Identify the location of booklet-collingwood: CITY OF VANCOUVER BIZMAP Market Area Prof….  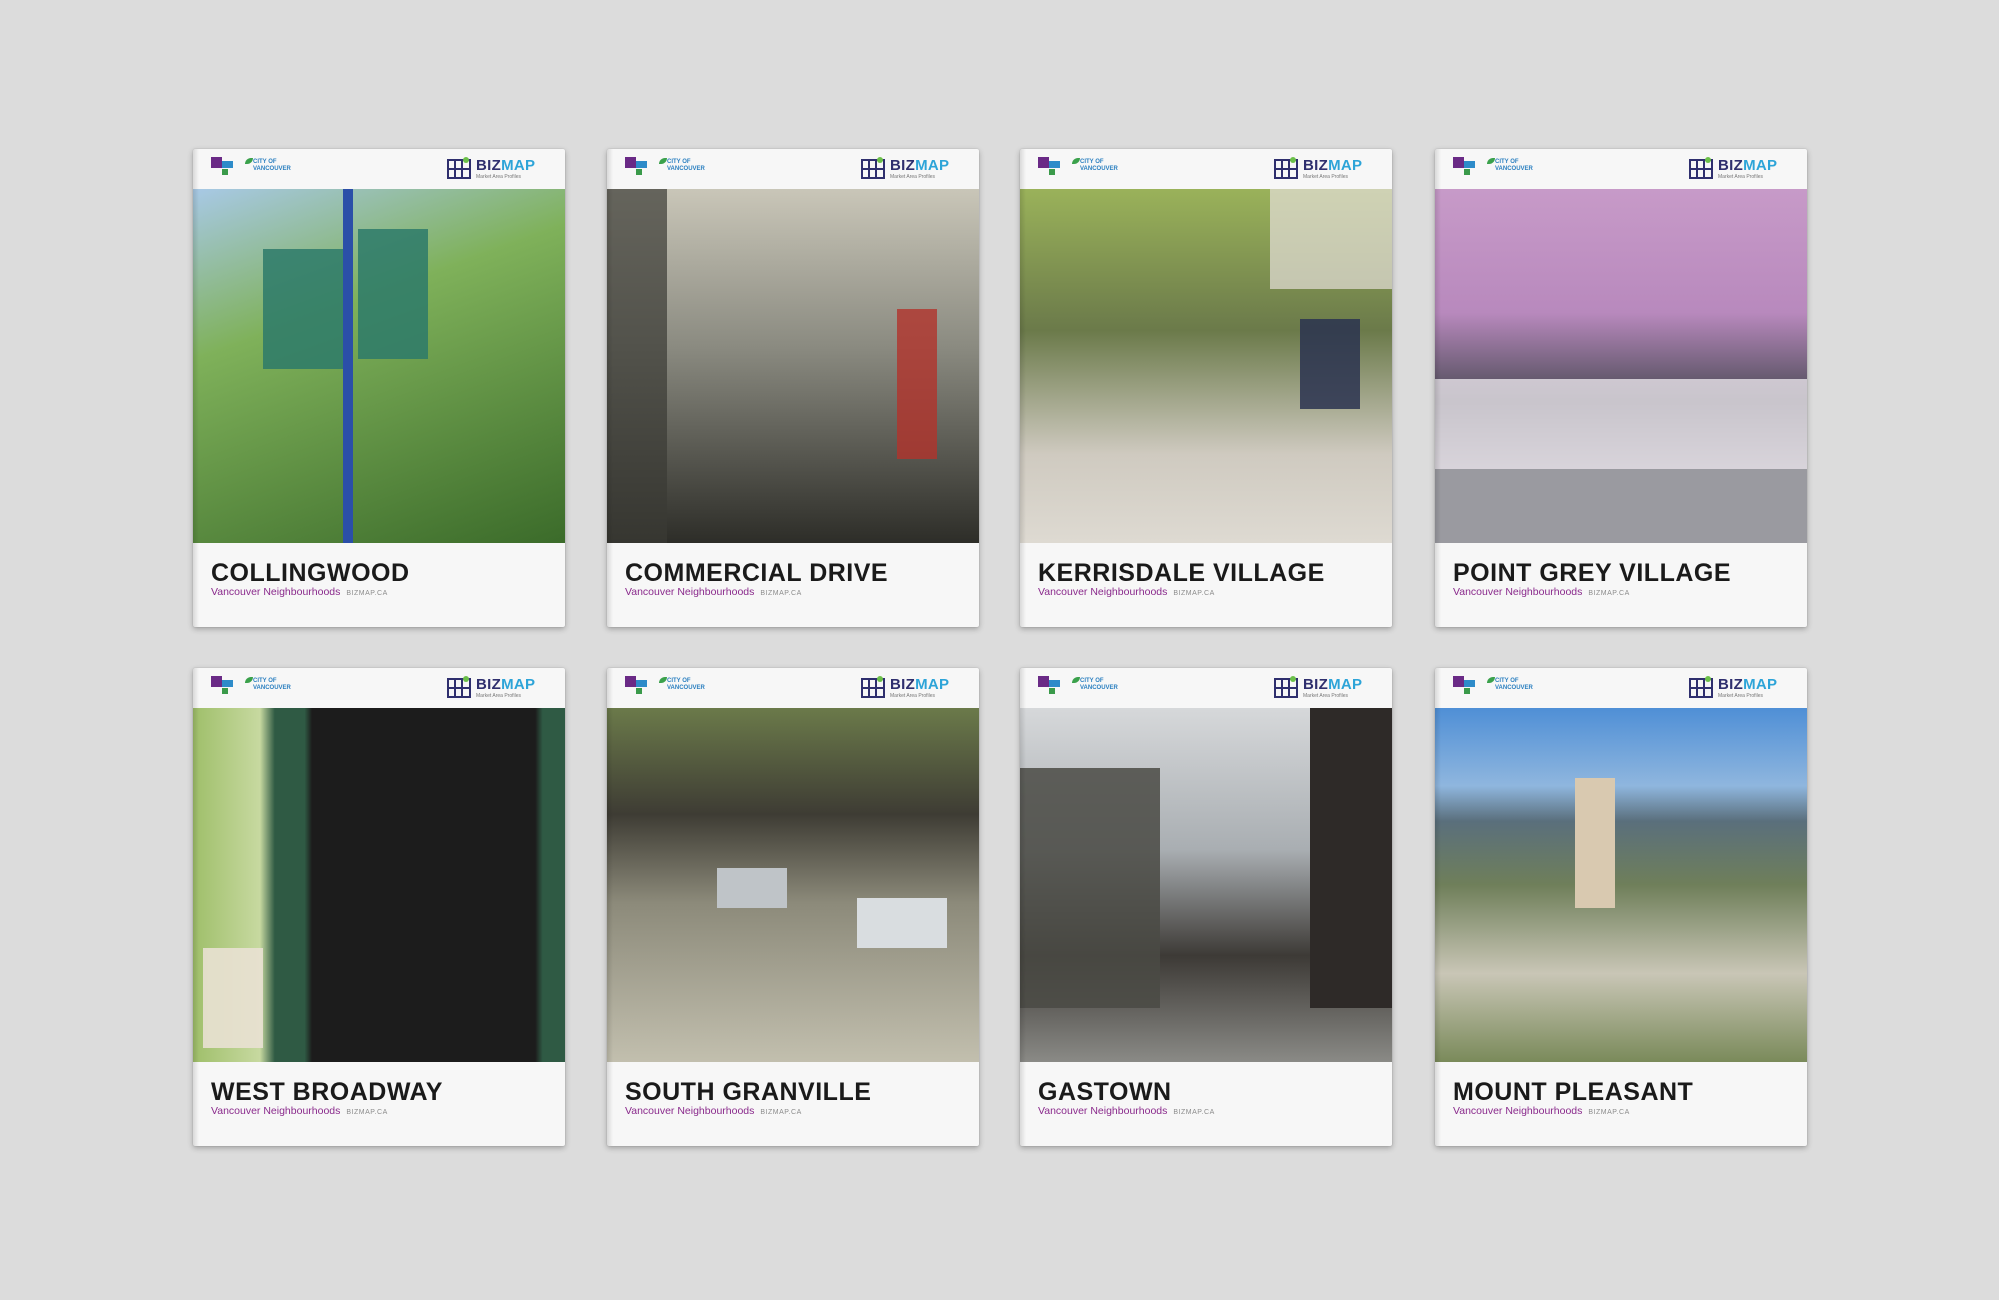
(379, 388).